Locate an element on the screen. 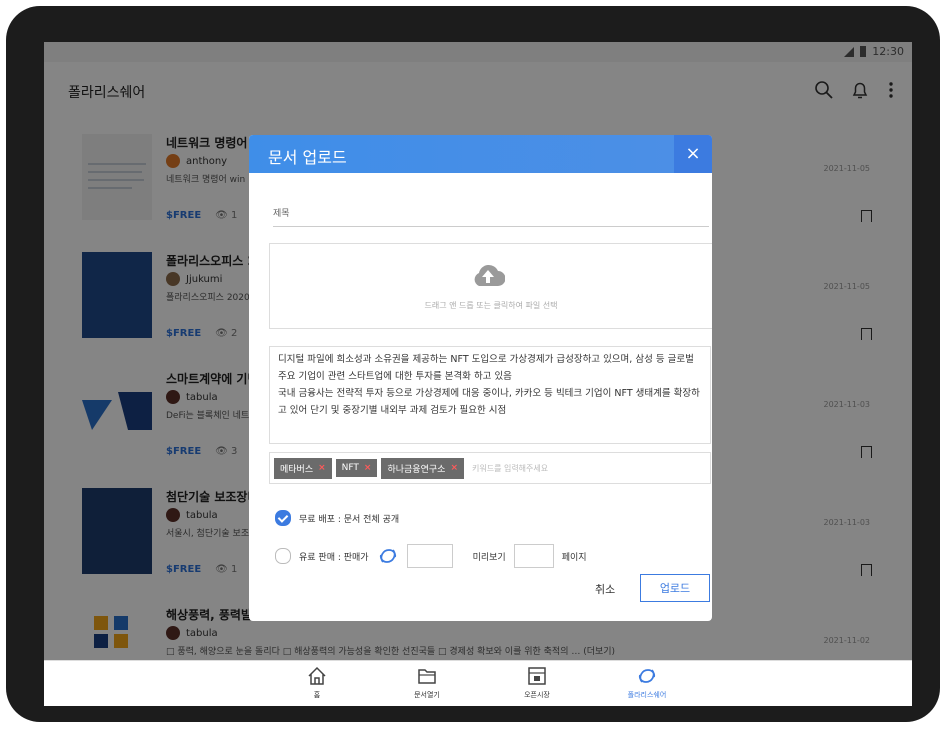 The height and width of the screenshot is (729, 946). cancel-button: 취소 is located at coordinates (605, 589).